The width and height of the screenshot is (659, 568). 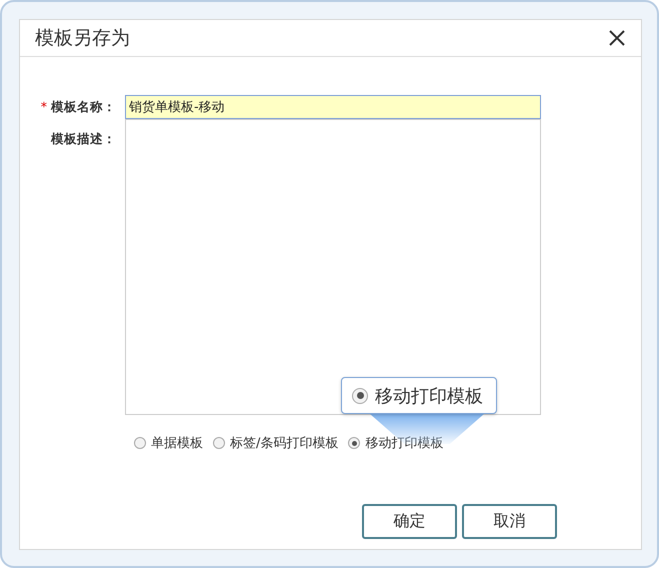 What do you see at coordinates (333, 107) in the screenshot?
I see `name-input: 销货单模板-移动` at bounding box center [333, 107].